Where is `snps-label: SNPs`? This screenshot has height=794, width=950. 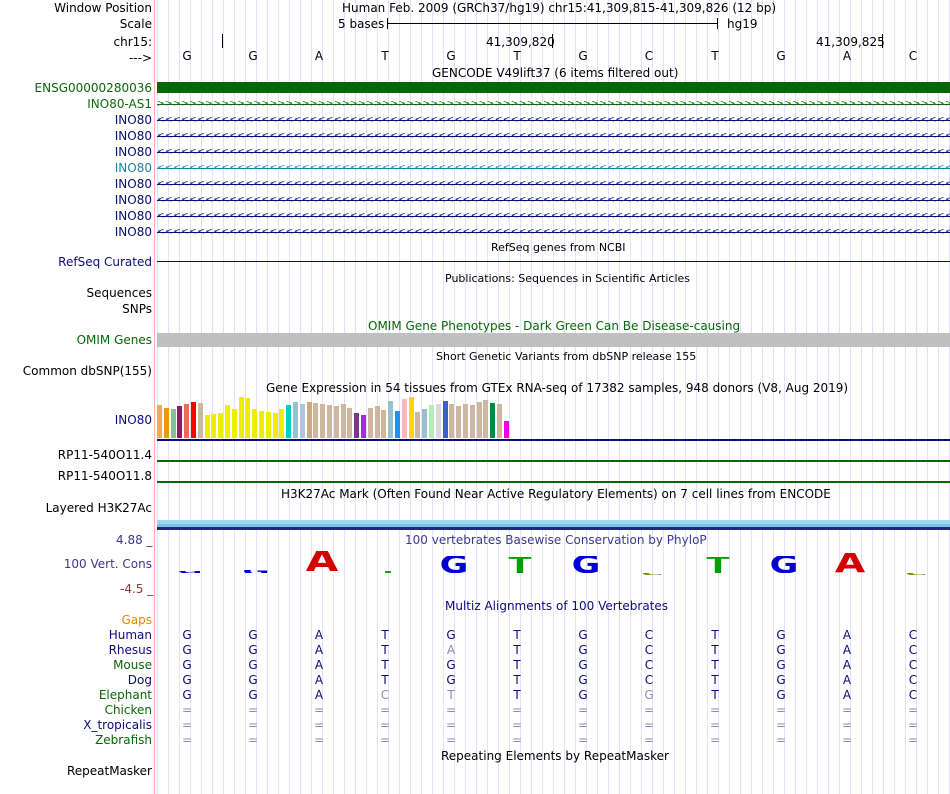
snps-label: SNPs is located at coordinates (137, 309).